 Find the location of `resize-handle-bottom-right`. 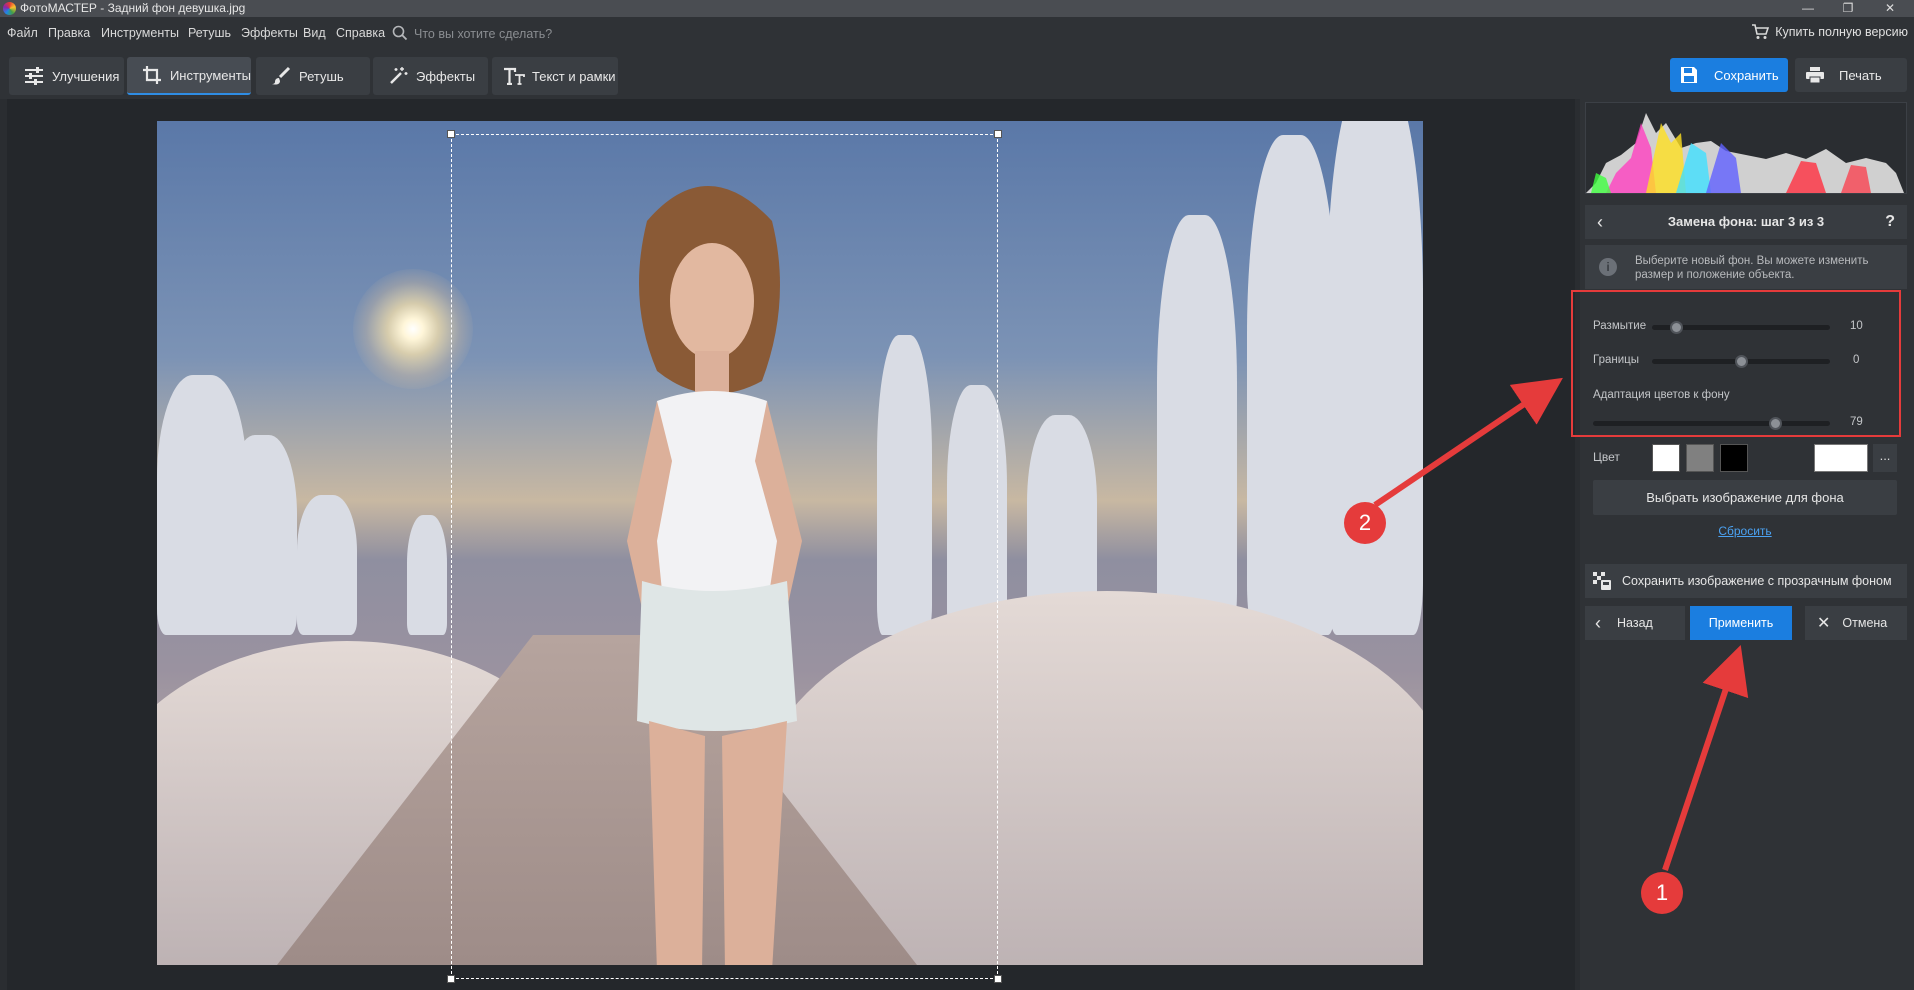

resize-handle-bottom-right is located at coordinates (998, 979).